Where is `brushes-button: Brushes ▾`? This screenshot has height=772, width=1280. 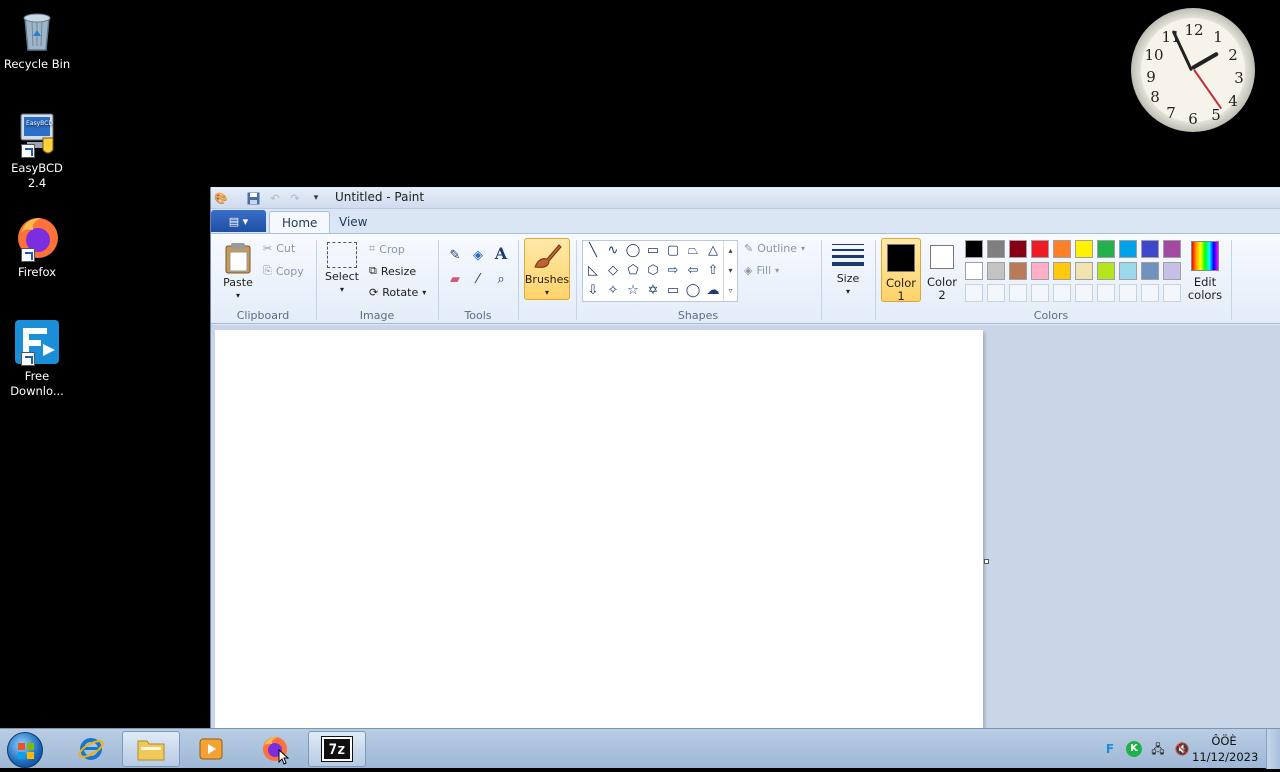 brushes-button: Brushes ▾ is located at coordinates (547, 269).